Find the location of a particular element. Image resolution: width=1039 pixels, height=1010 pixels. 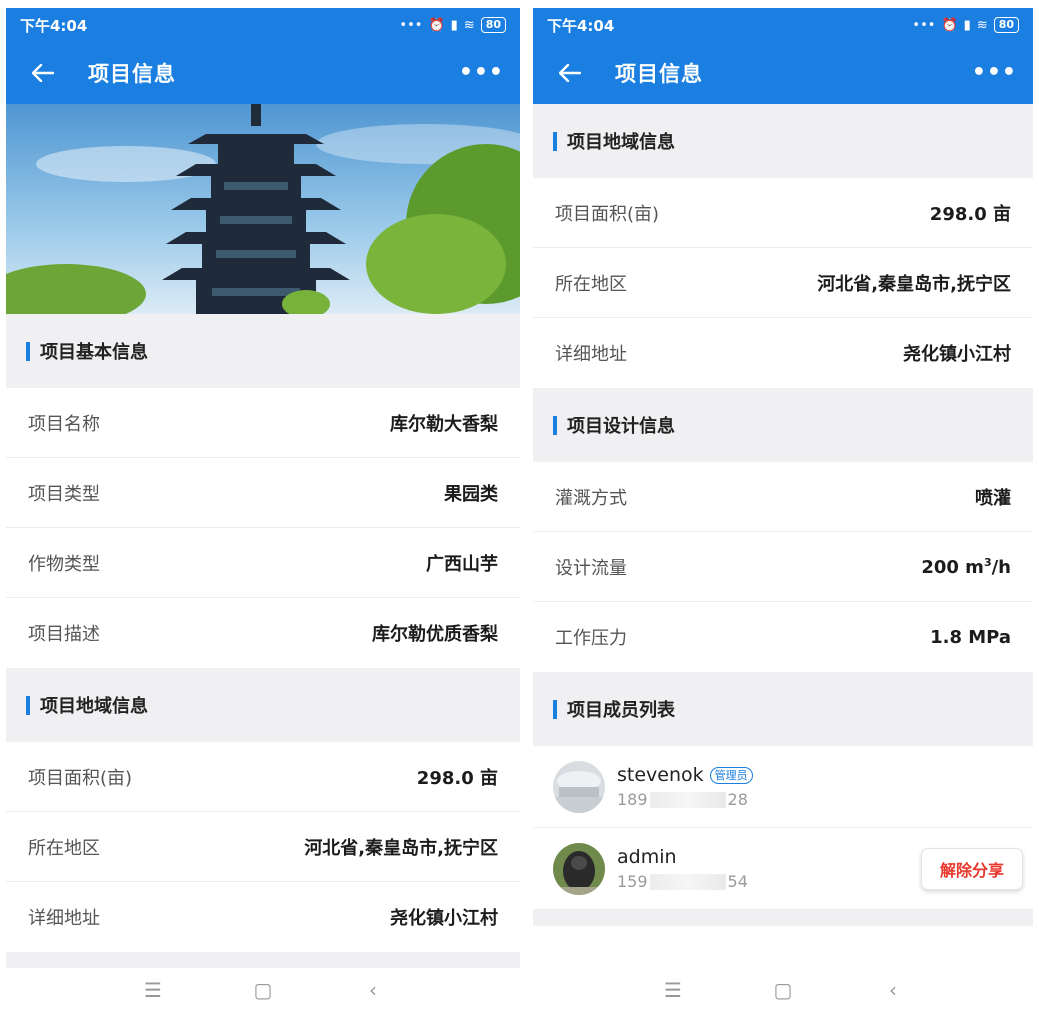

role-badge: 管理员 is located at coordinates (731, 775).